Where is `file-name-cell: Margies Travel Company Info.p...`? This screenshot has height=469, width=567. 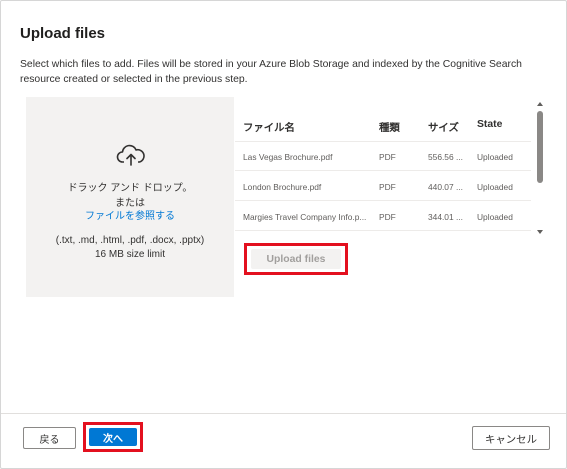
file-name-cell: Margies Travel Company Info.p... is located at coordinates (305, 217).